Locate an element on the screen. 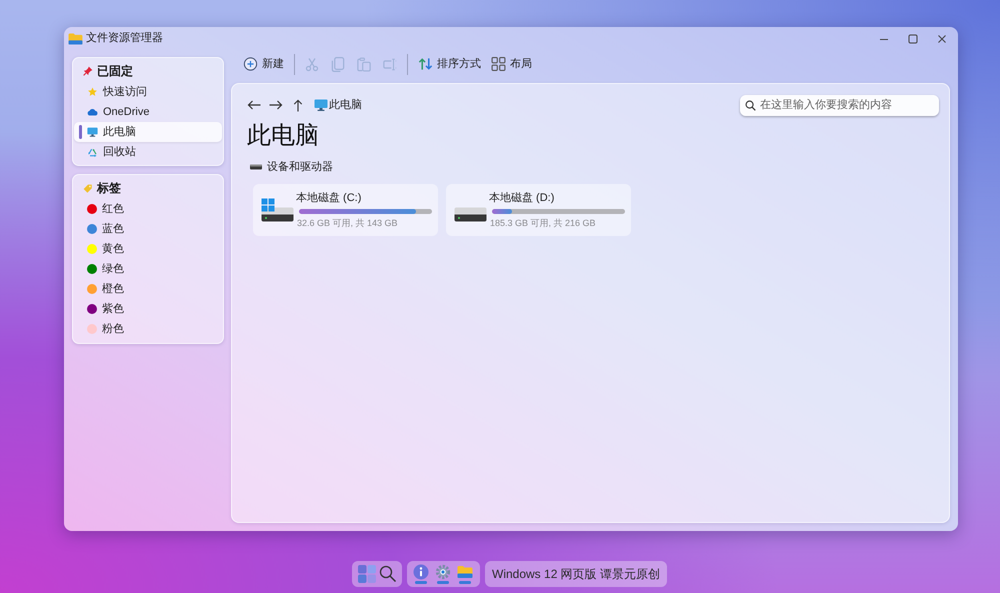 The width and height of the screenshot is (1000, 593). sidebar-item: 绿色 is located at coordinates (148, 269).